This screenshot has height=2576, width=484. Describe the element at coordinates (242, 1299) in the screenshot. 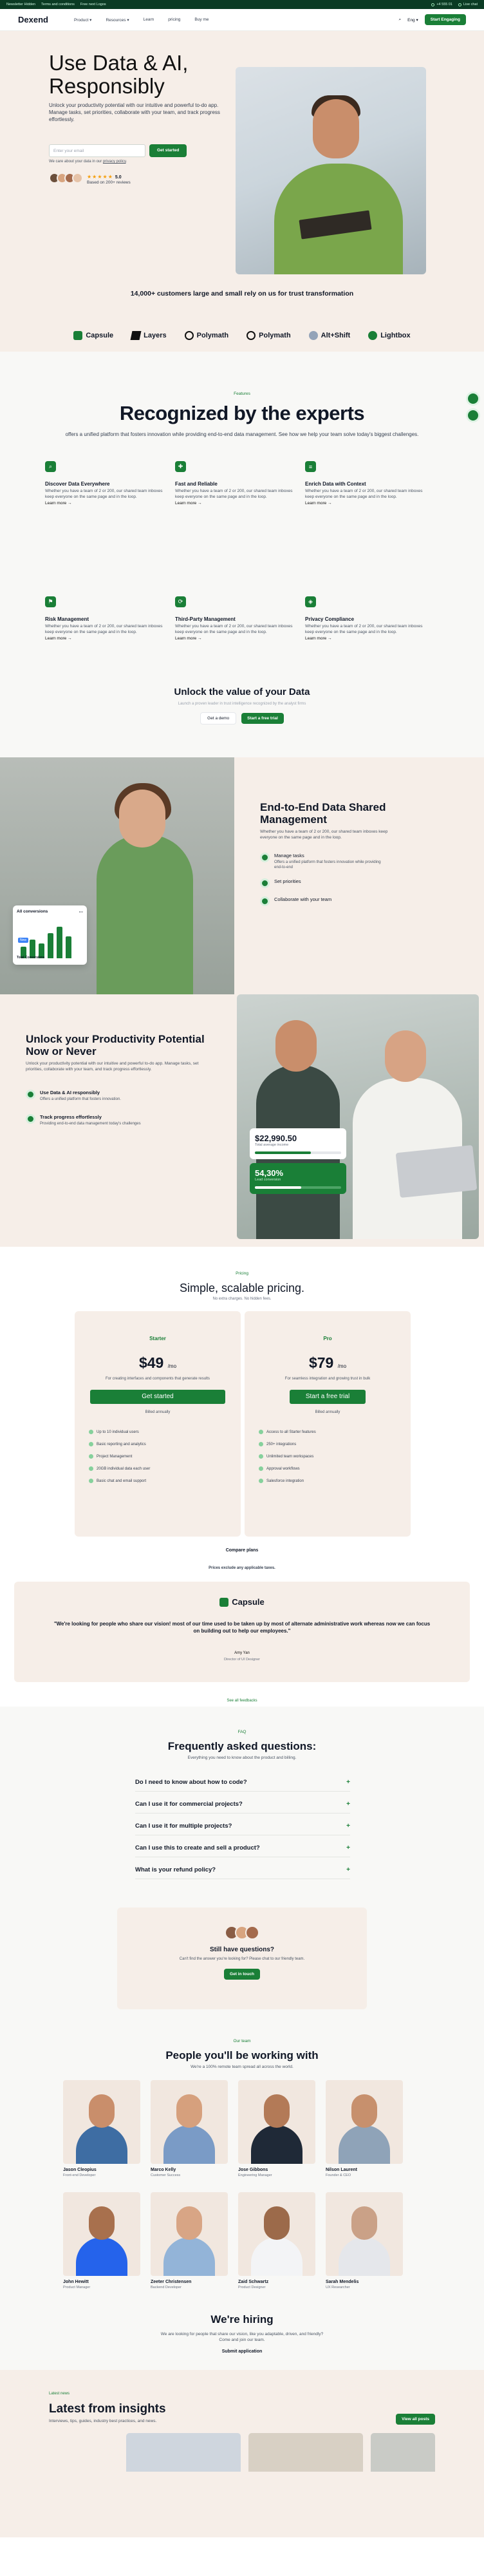

I see `pricing-subtitle: No extra charges. No hidden fees.` at that location.